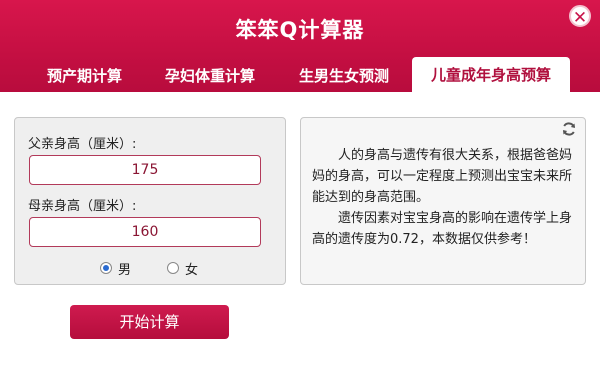 The image size is (600, 373). What do you see at coordinates (491, 74) in the screenshot?
I see `tab-child-height: 儿童成年身高预算` at bounding box center [491, 74].